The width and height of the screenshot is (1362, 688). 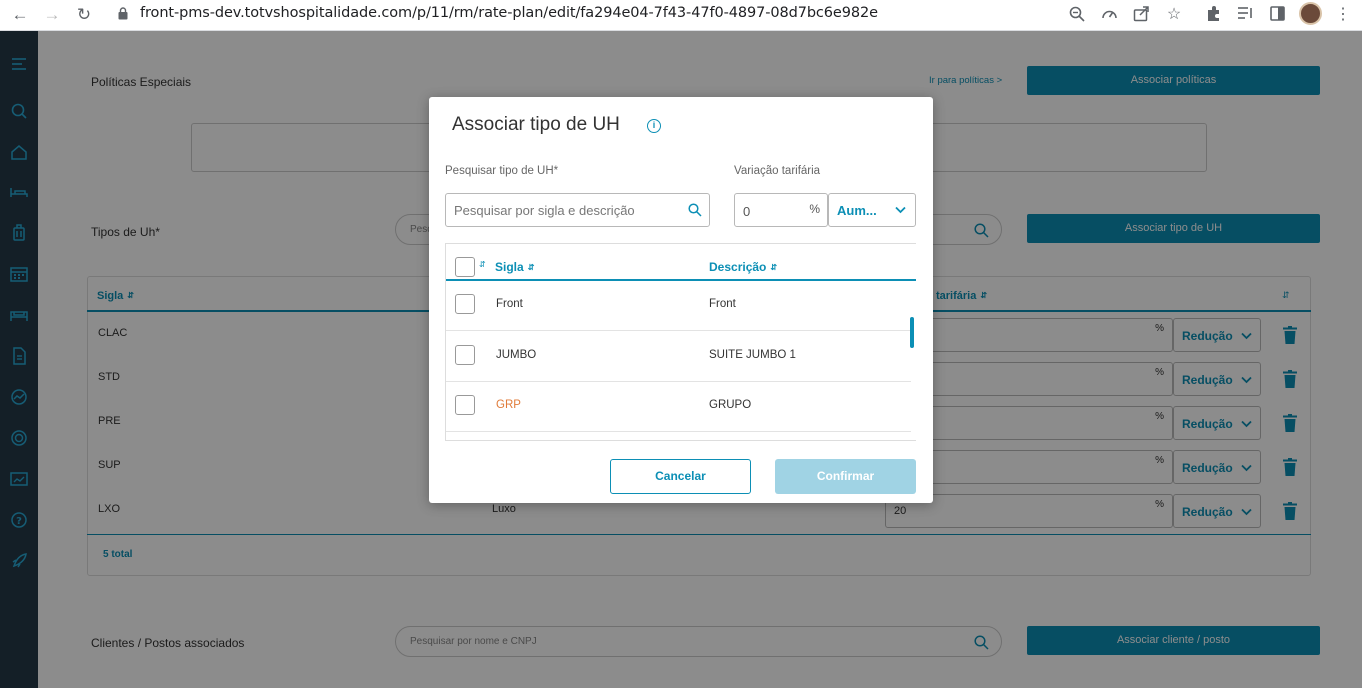 What do you see at coordinates (900, 210) in the screenshot?
I see `chevron-down-icon` at bounding box center [900, 210].